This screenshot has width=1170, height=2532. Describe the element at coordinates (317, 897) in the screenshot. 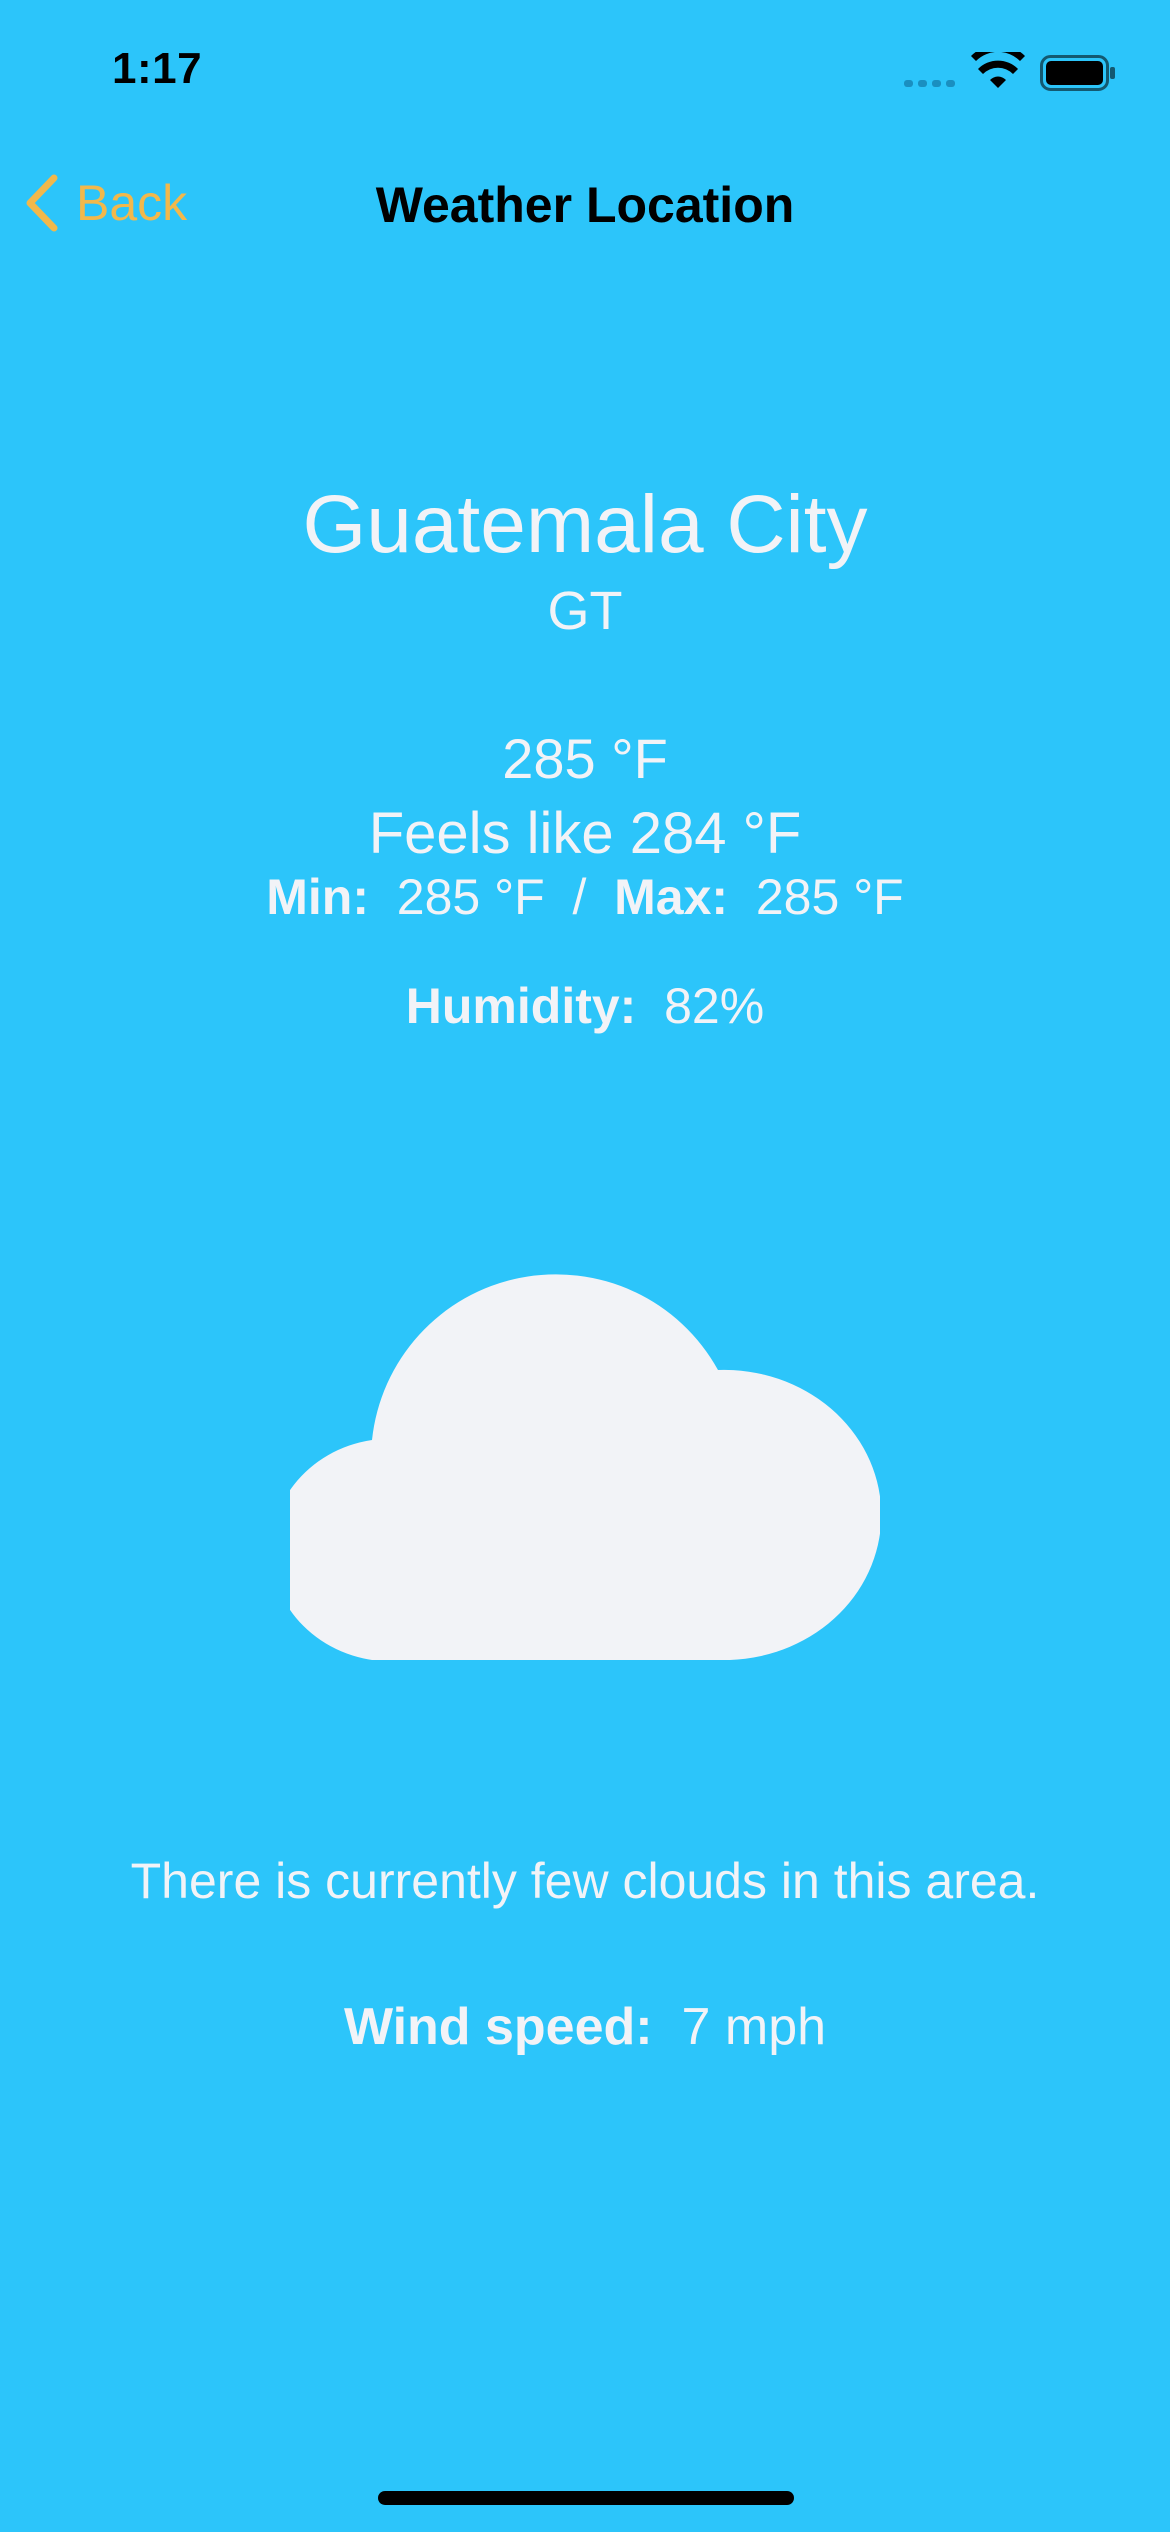

I see `min-label: Min:` at that location.